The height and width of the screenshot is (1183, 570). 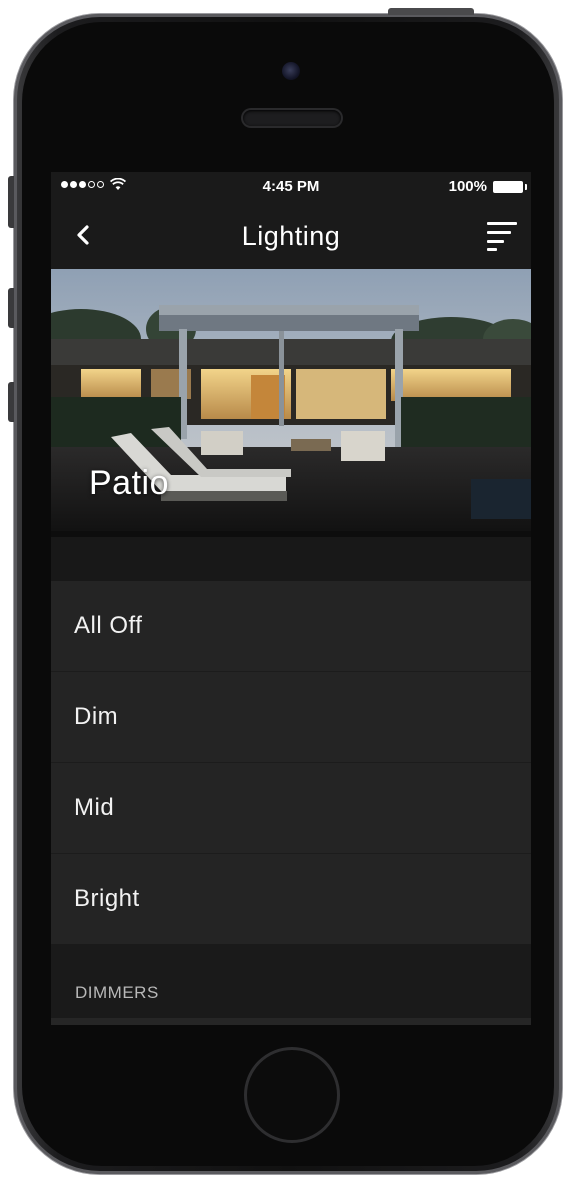 I want to click on power-button, so click(x=431, y=11).